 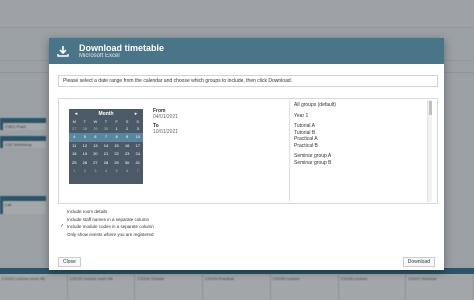 I want to click on dialog-header: Download timetable Microsoft Excel, so click(x=246, y=51).